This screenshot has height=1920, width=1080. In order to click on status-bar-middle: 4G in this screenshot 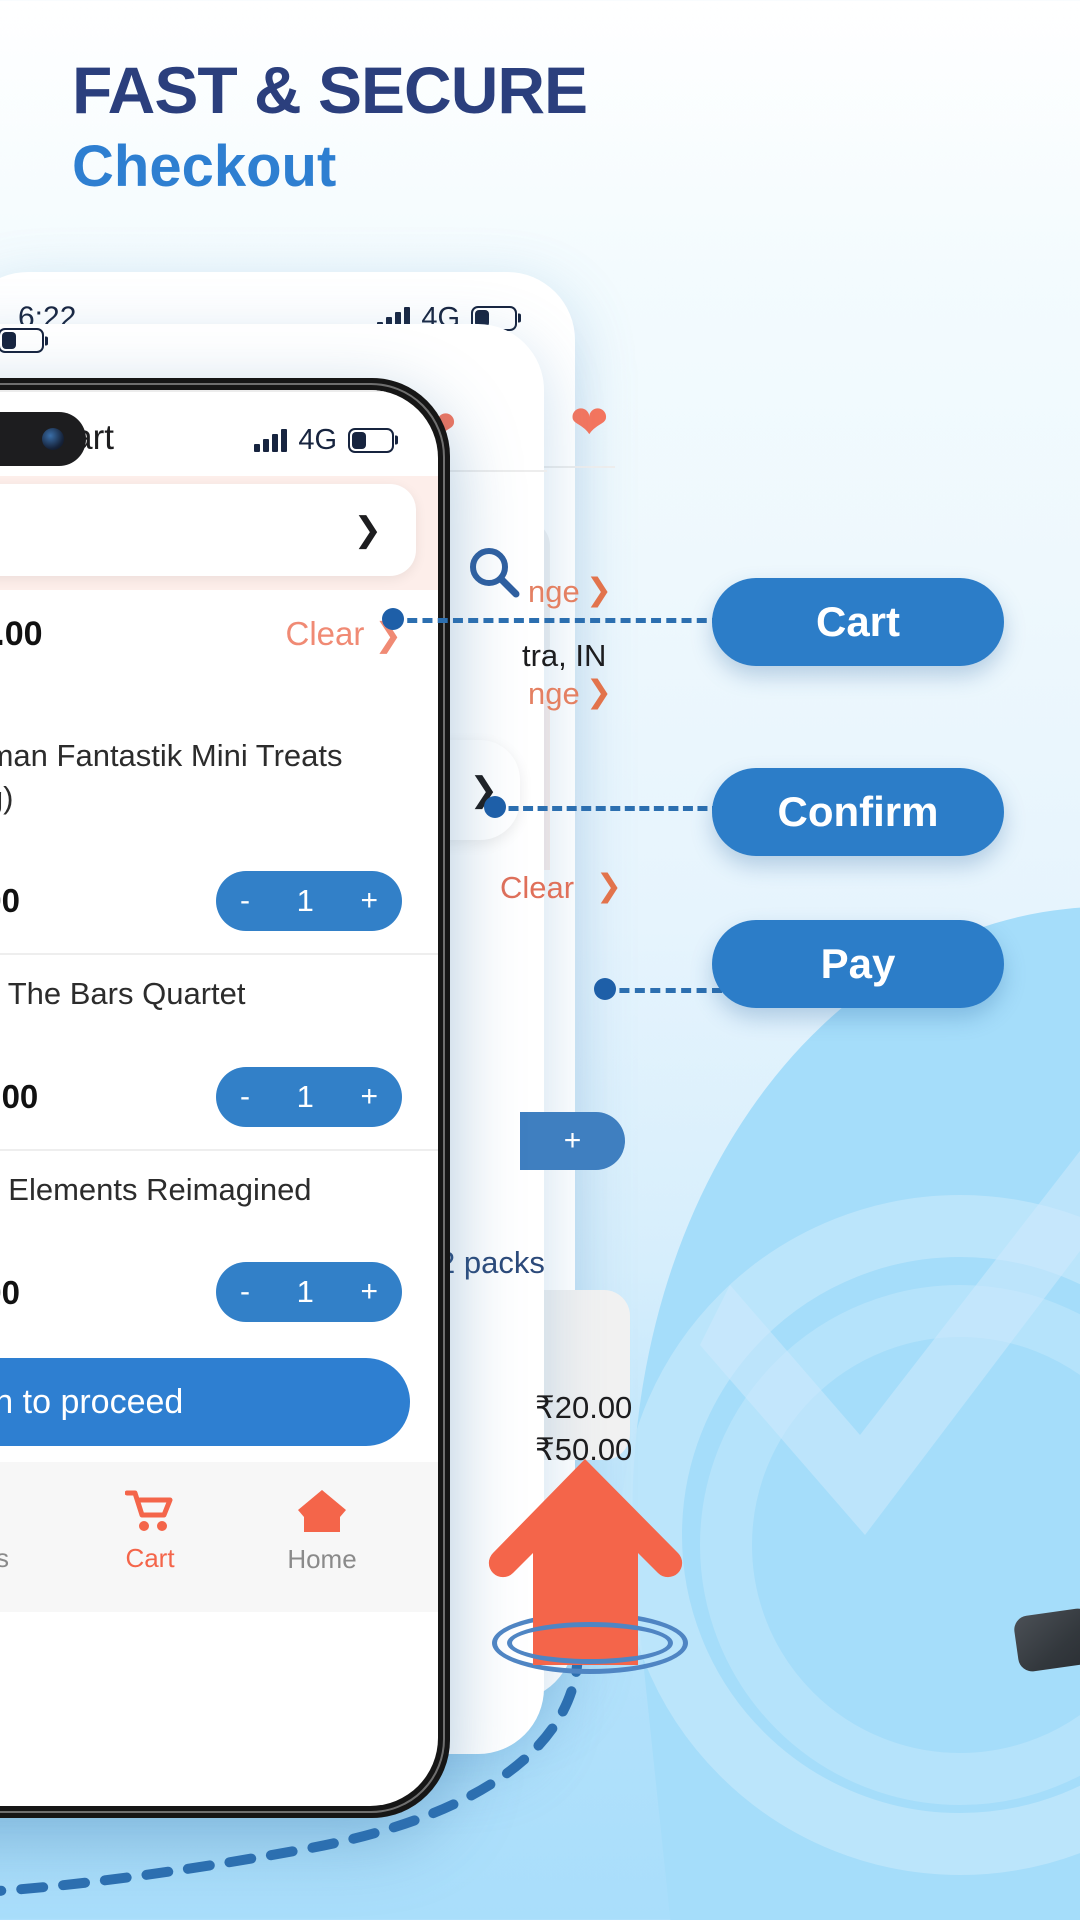, I will do `click(272, 340)`.